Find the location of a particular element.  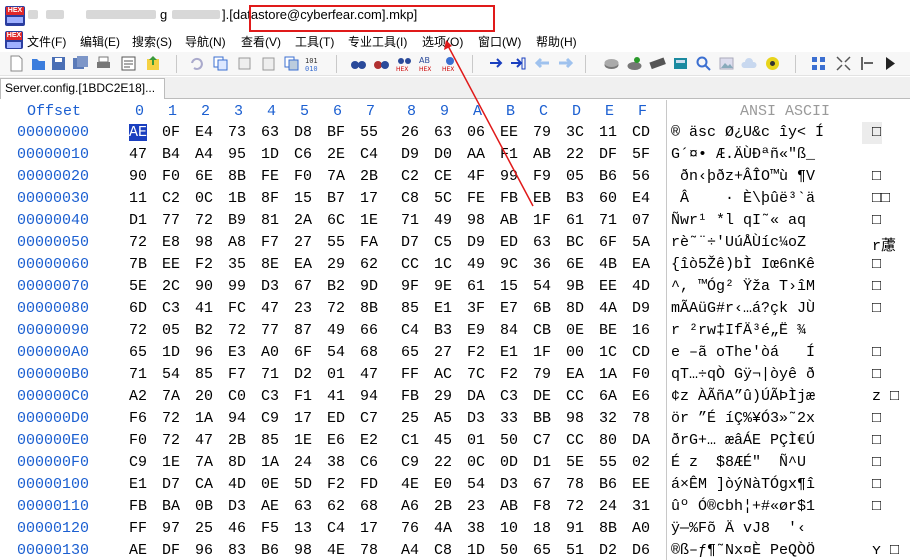

ascii-text: ® äsc Ø¿U&c îy< Í is located at coordinates (747, 132).